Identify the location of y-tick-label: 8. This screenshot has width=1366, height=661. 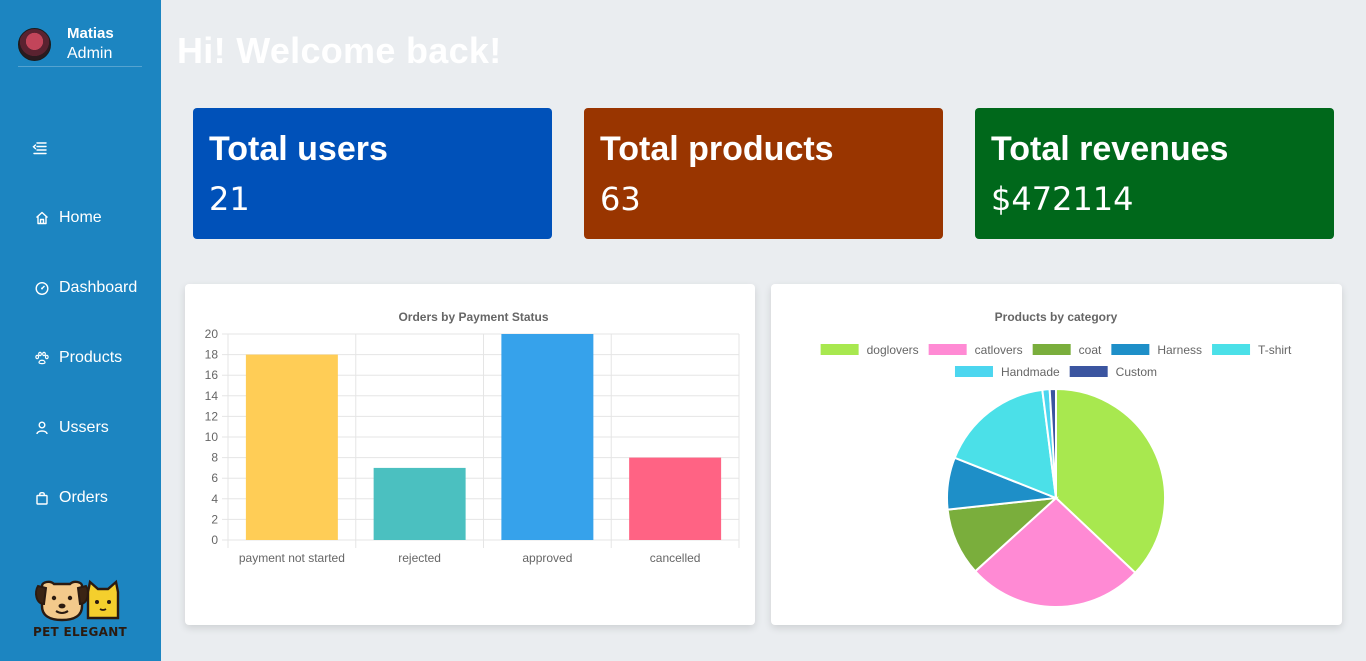
(214, 458).